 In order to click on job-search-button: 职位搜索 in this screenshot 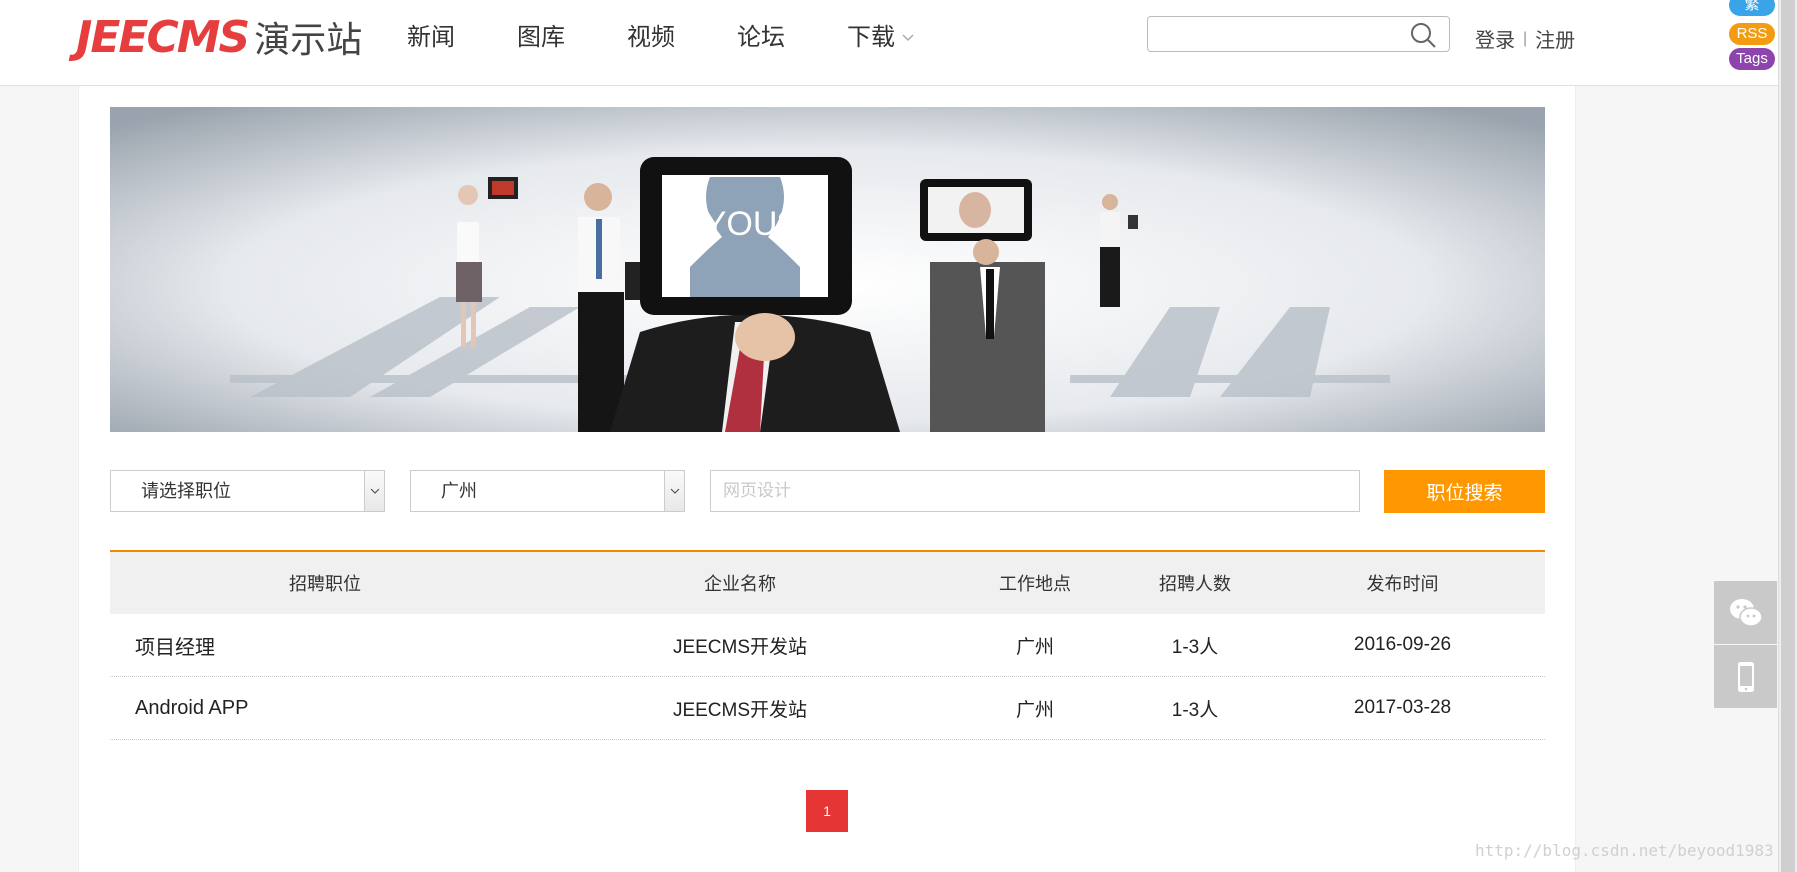, I will do `click(1464, 491)`.